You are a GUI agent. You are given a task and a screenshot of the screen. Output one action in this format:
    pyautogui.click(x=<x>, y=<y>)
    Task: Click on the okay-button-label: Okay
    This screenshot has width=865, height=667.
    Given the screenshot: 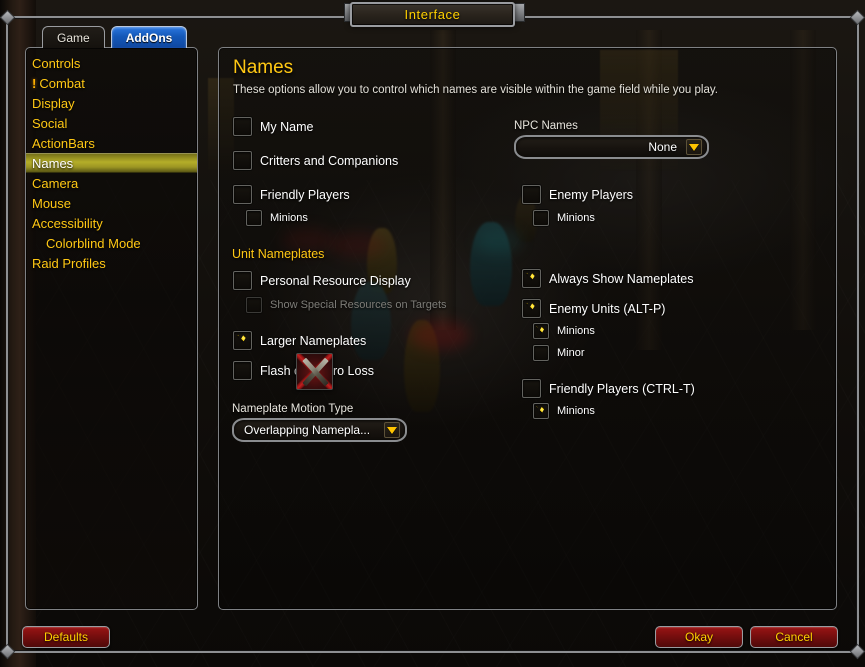 What is the action you would take?
    pyautogui.click(x=698, y=637)
    